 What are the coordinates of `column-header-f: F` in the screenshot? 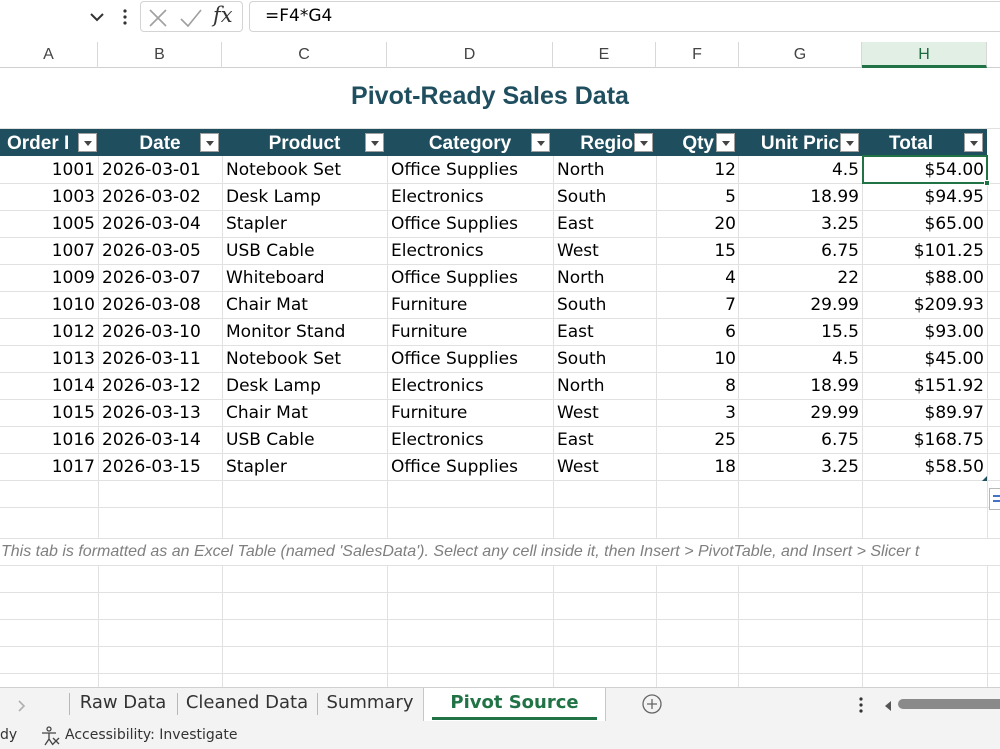 It's located at (697, 55).